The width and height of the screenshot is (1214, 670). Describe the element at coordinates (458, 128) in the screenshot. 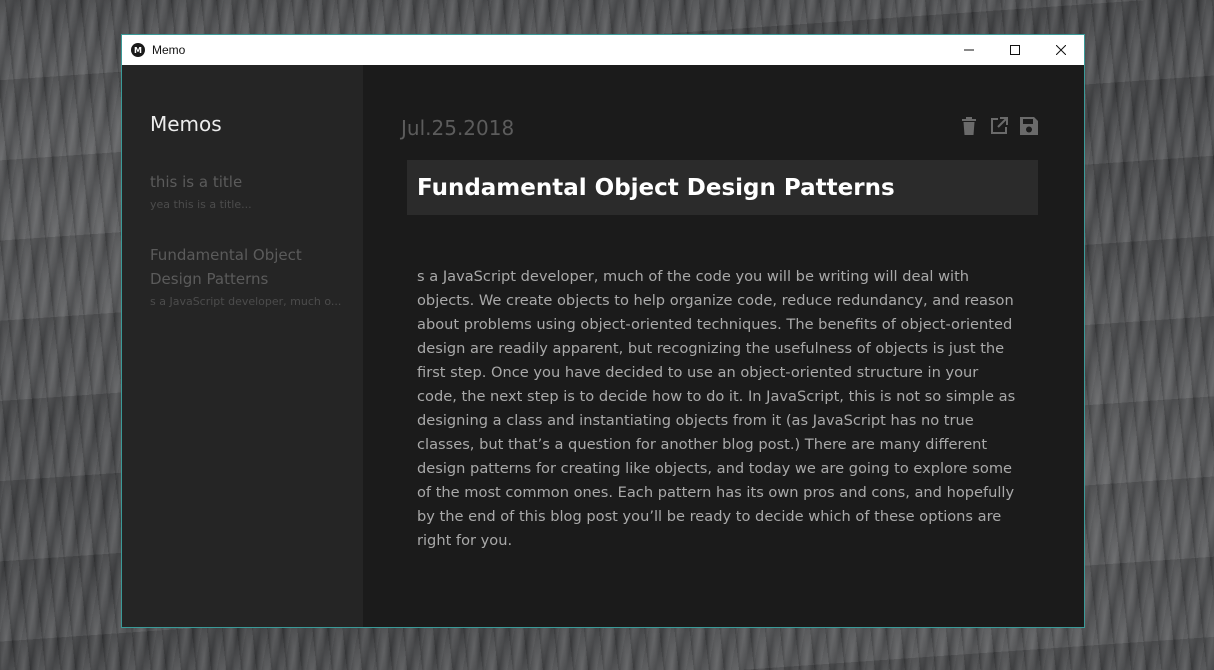

I see `memo-date: Jul.25.2018` at that location.